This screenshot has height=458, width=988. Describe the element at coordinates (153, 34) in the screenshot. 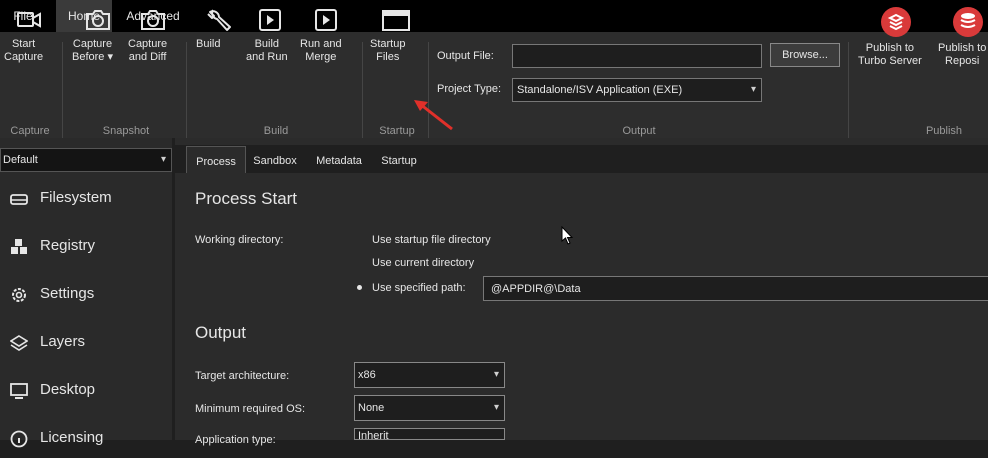

I see `capture-and-diff-button: Capture and Diff` at that location.